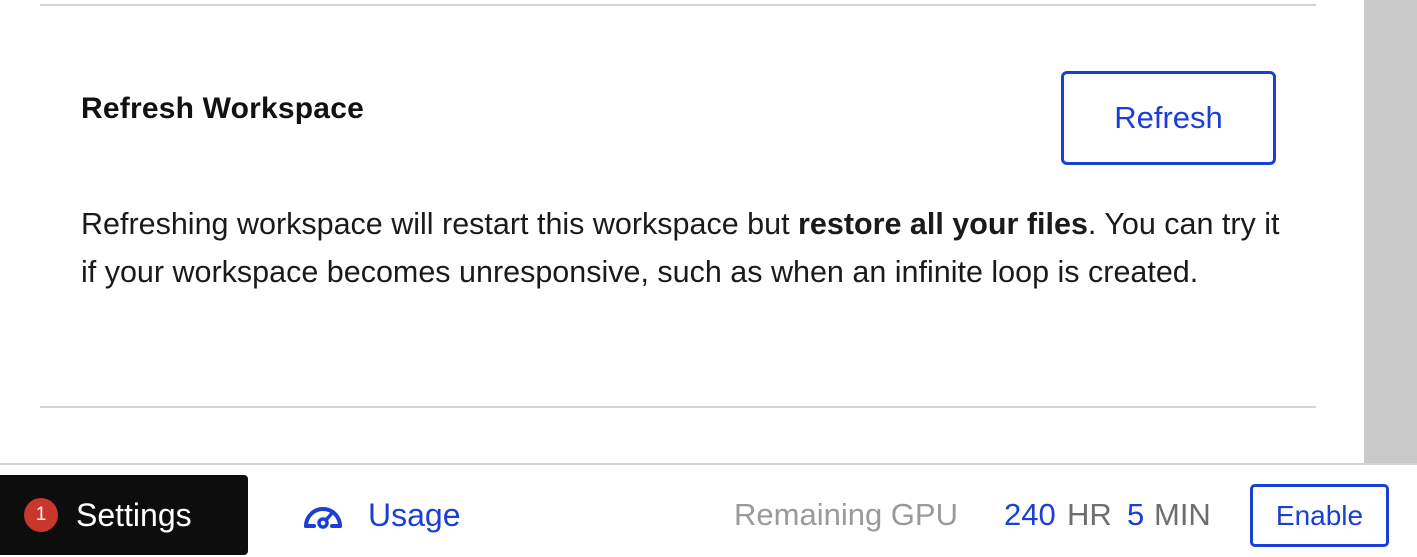 This screenshot has width=1417, height=557. Describe the element at coordinates (323, 518) in the screenshot. I see `gauge-icon` at that location.